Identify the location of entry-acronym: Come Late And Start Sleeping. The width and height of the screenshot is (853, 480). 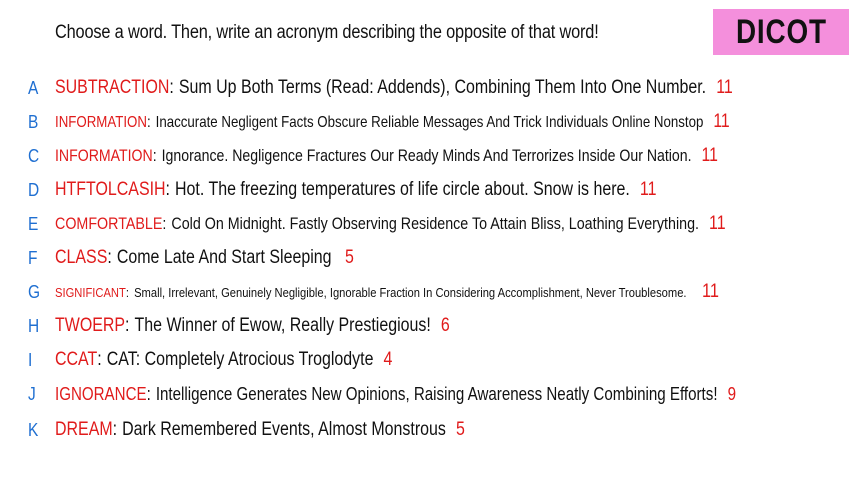
(224, 257).